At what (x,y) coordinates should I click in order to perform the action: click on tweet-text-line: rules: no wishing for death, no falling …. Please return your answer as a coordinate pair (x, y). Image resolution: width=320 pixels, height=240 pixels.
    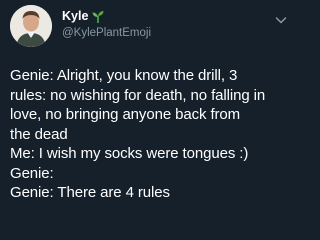
    Looking at the image, I should click on (138, 95).